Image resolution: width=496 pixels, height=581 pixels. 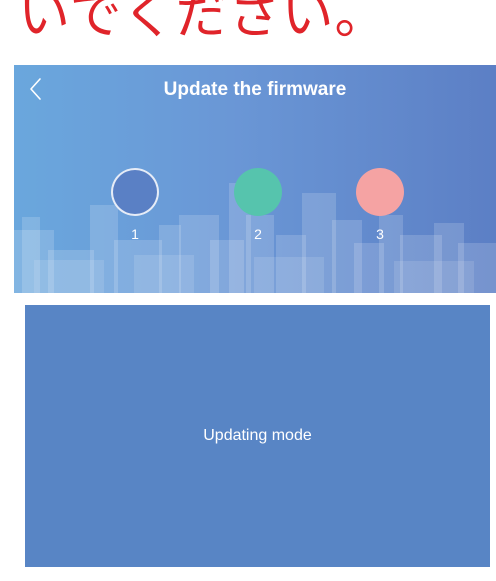 I want to click on step-2-number: 2, so click(x=258, y=234).